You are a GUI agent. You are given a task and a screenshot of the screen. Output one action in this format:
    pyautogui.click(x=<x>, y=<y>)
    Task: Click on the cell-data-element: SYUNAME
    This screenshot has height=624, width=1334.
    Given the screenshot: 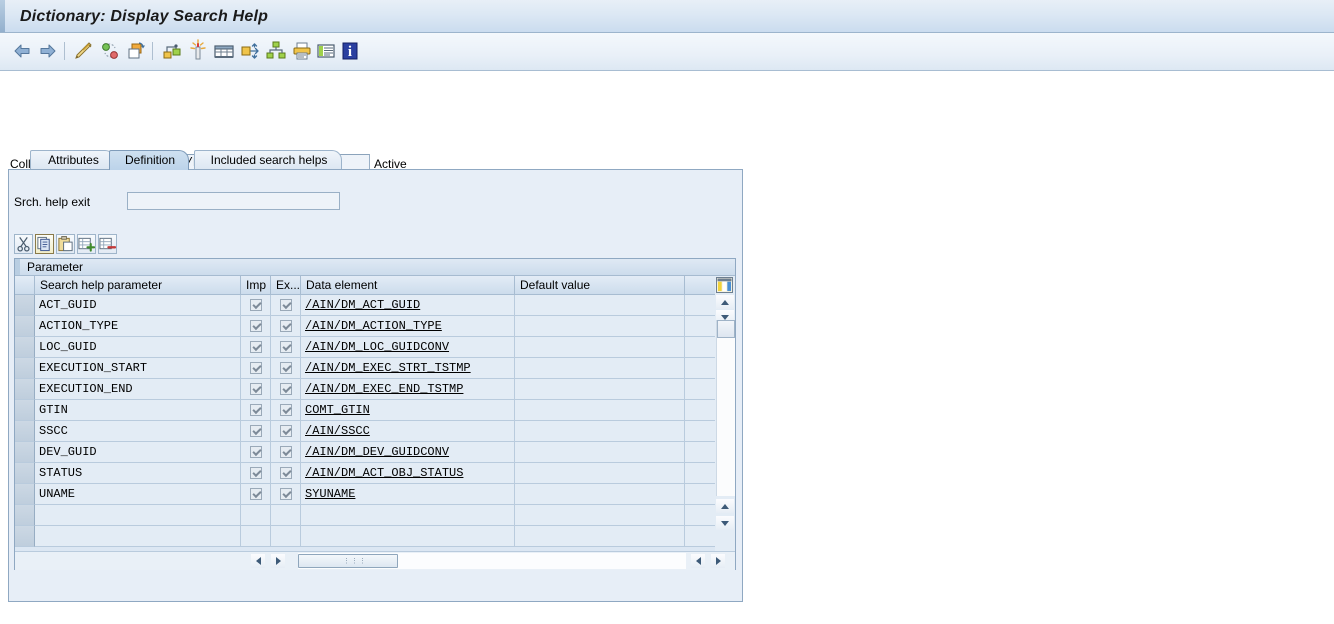 What is the action you would take?
    pyautogui.click(x=408, y=494)
    